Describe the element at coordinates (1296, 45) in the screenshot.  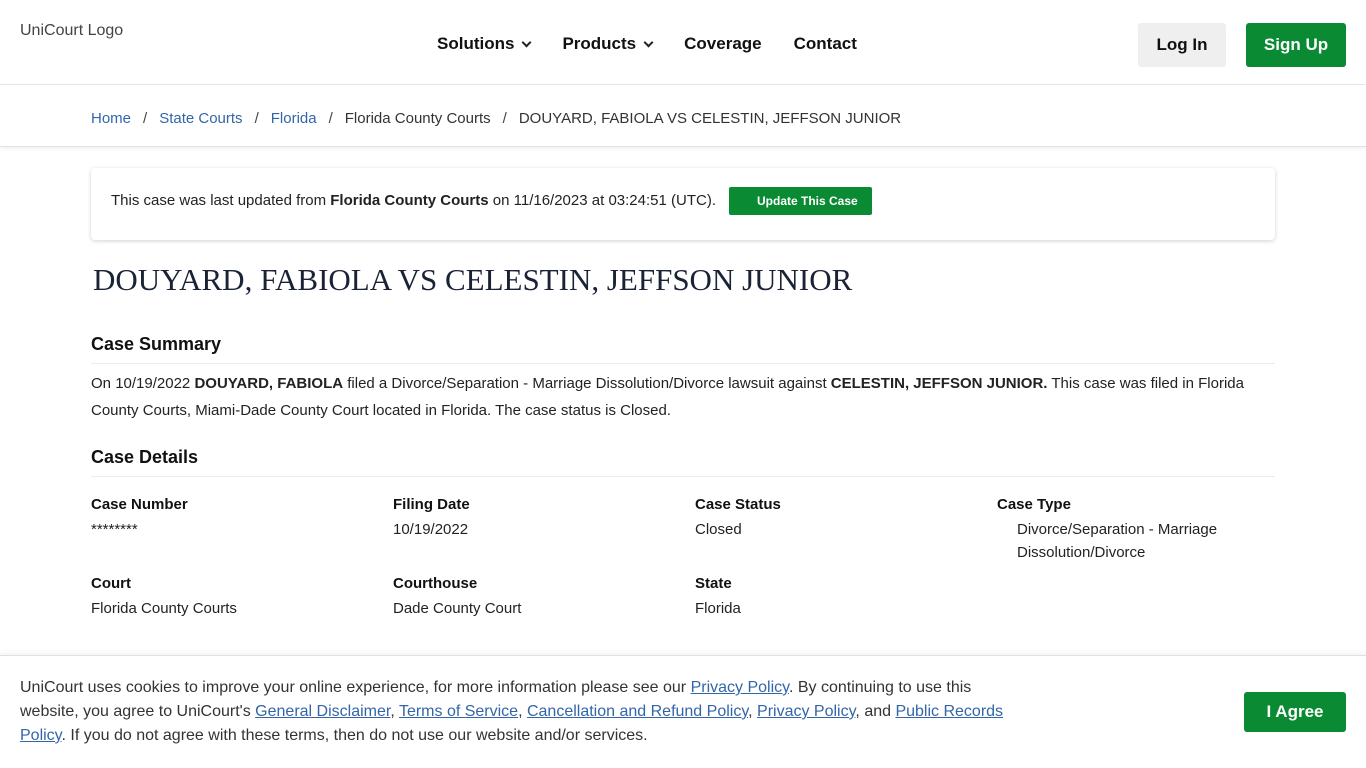
I see `signup-button: Sign Up` at that location.